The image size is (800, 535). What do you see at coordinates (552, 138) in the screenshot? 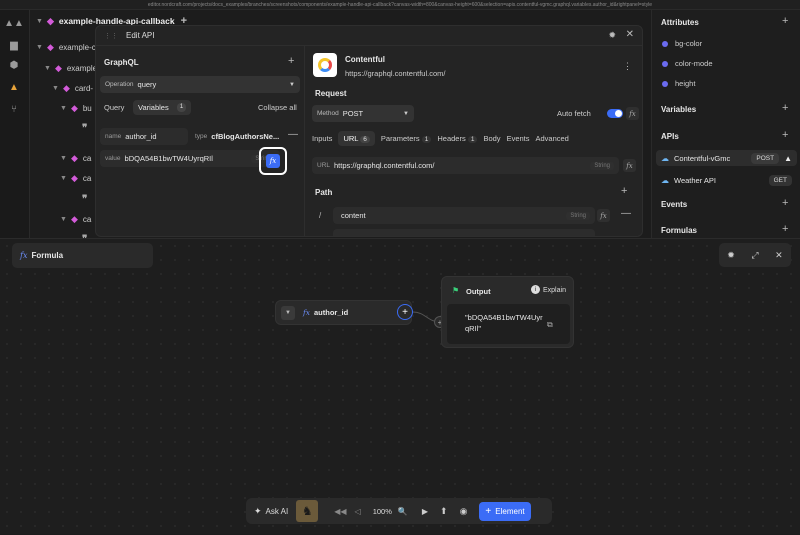
I see `tab-advanced: Advanced` at bounding box center [552, 138].